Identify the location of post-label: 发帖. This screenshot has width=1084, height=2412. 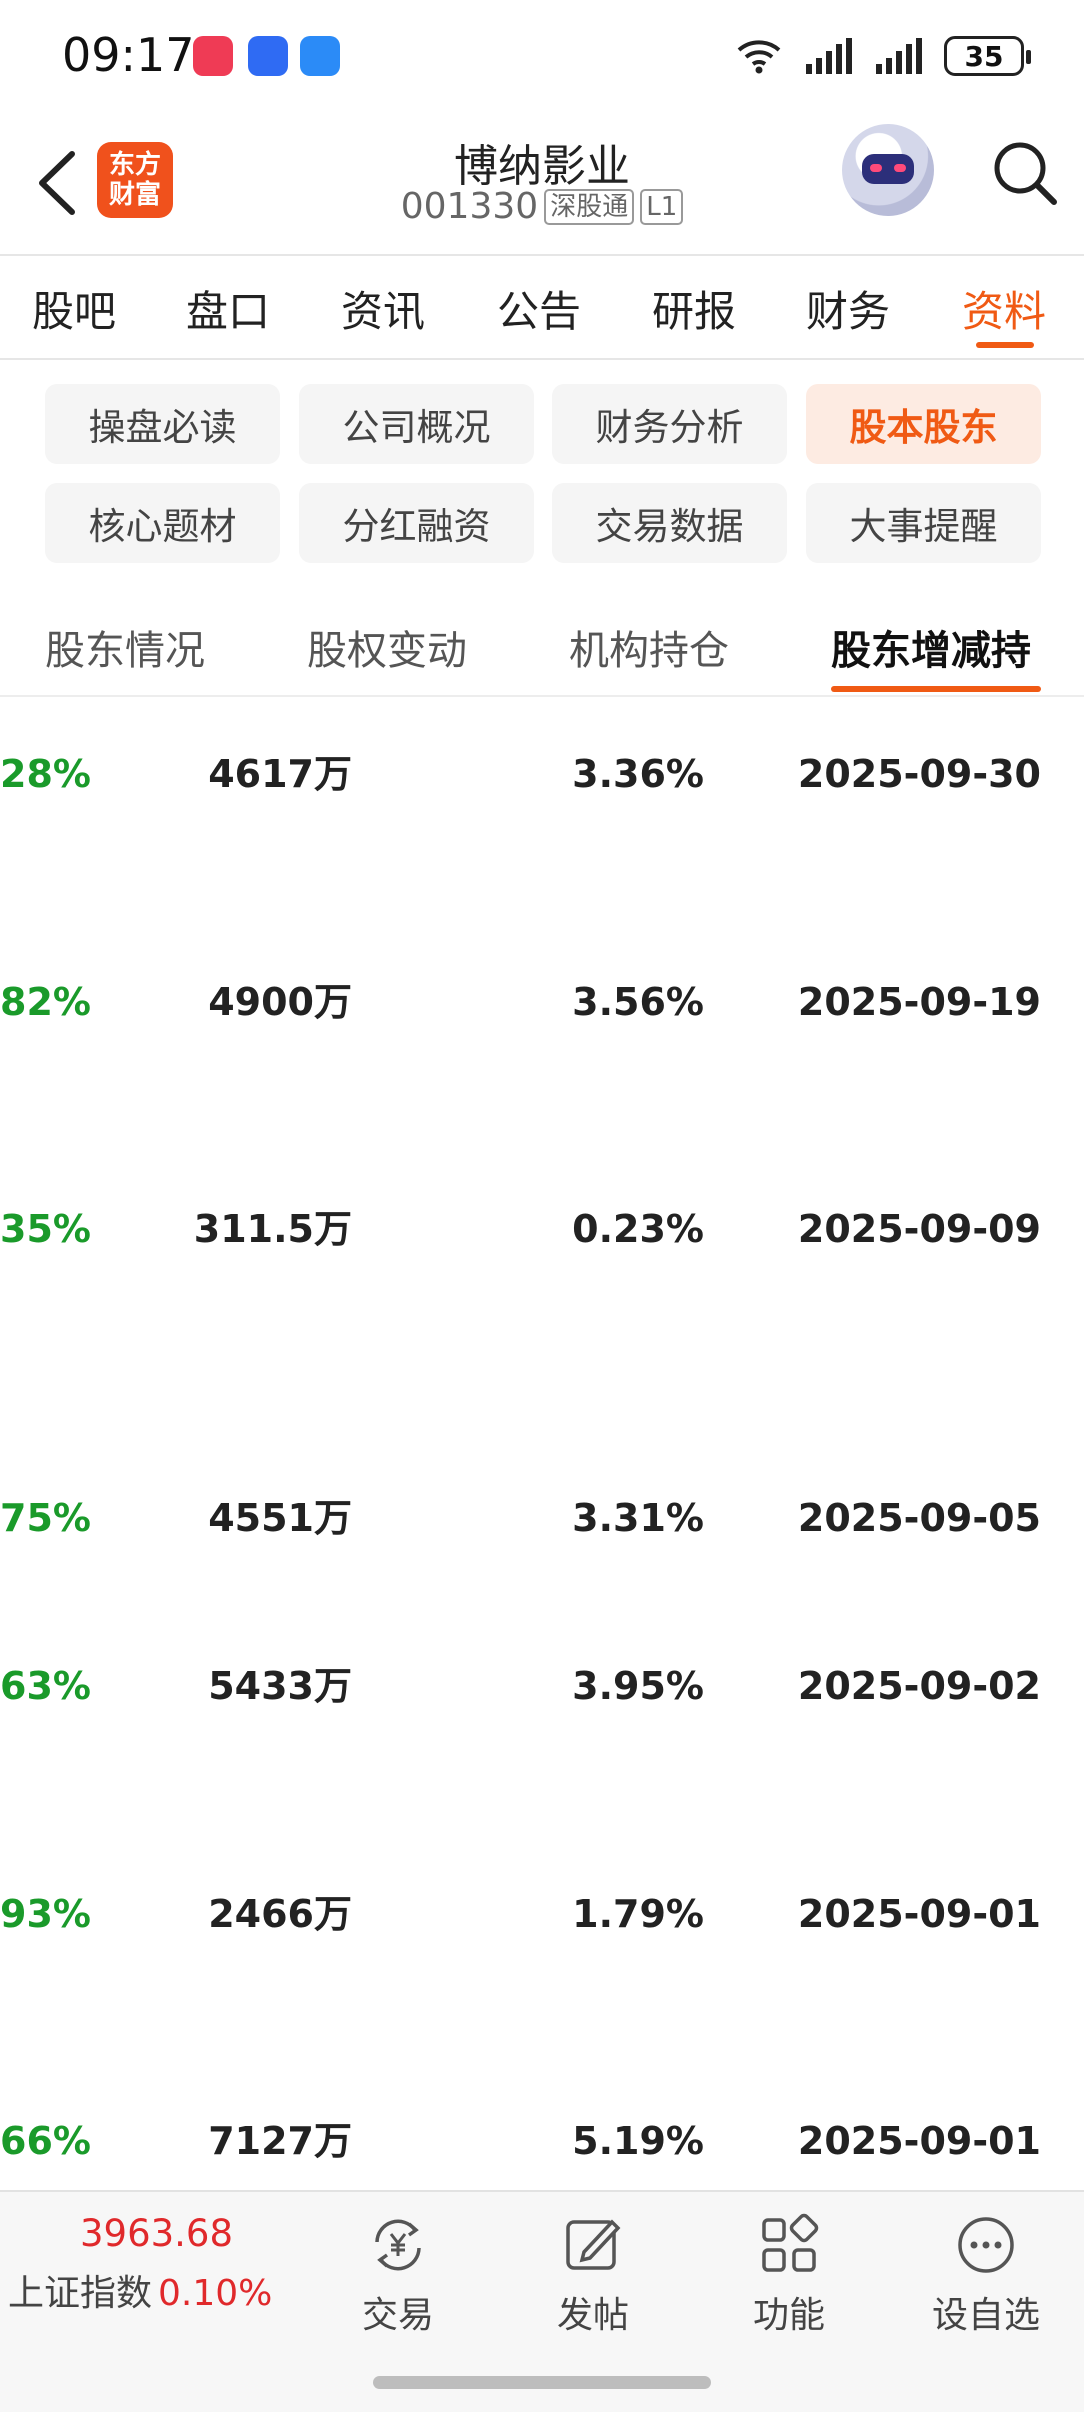
(592, 2315).